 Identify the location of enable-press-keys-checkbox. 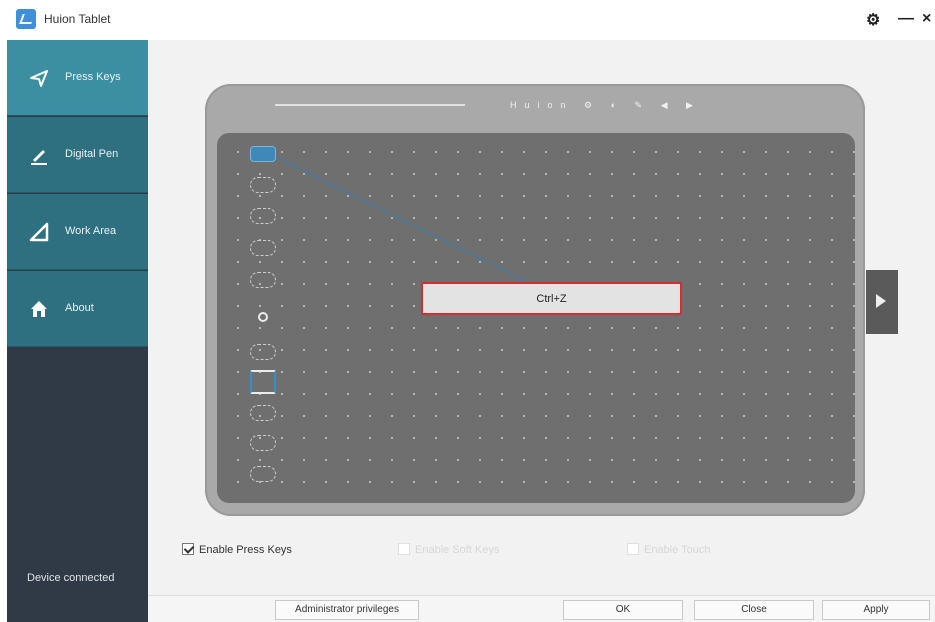
(188, 549).